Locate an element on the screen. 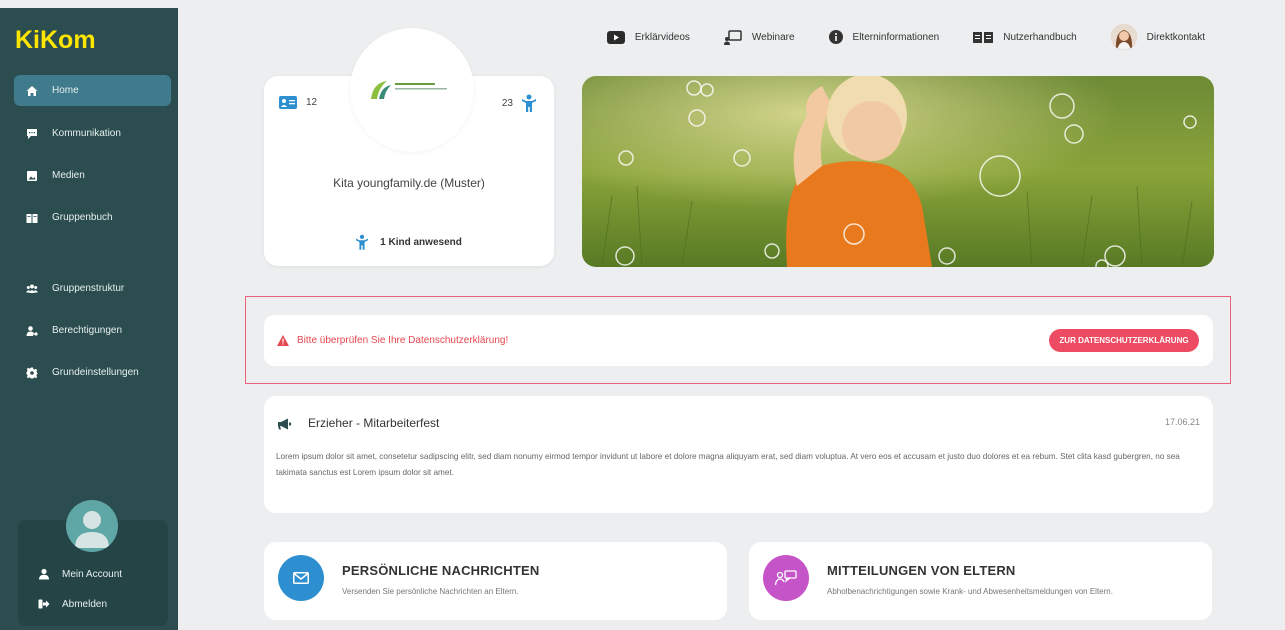 This screenshot has width=1285, height=630. sidebar-item-grundeinstellungen: Grundeinstellungen is located at coordinates (92, 372).